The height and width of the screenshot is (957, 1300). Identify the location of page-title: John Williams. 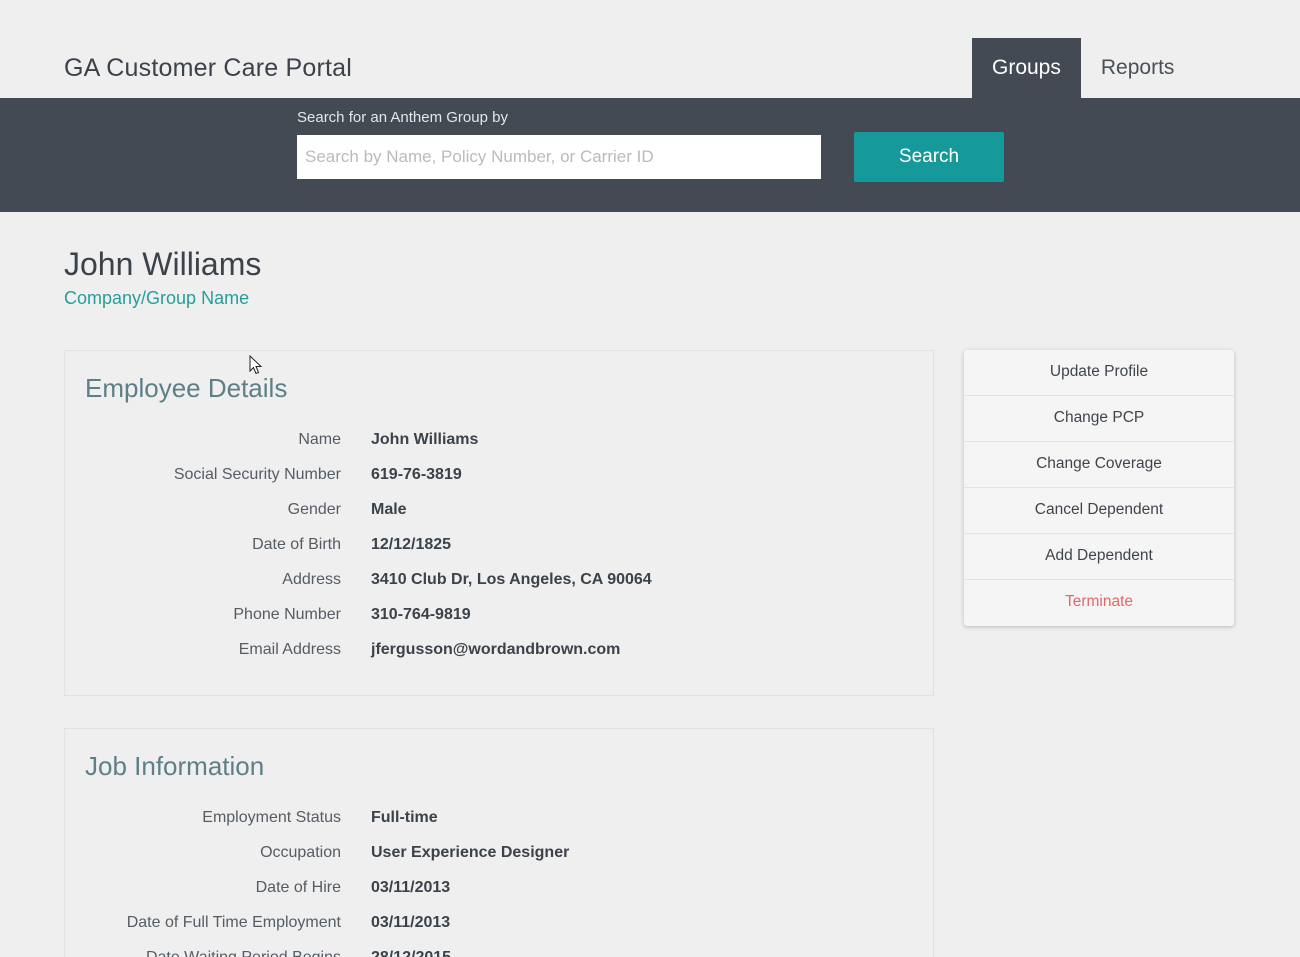
(163, 264).